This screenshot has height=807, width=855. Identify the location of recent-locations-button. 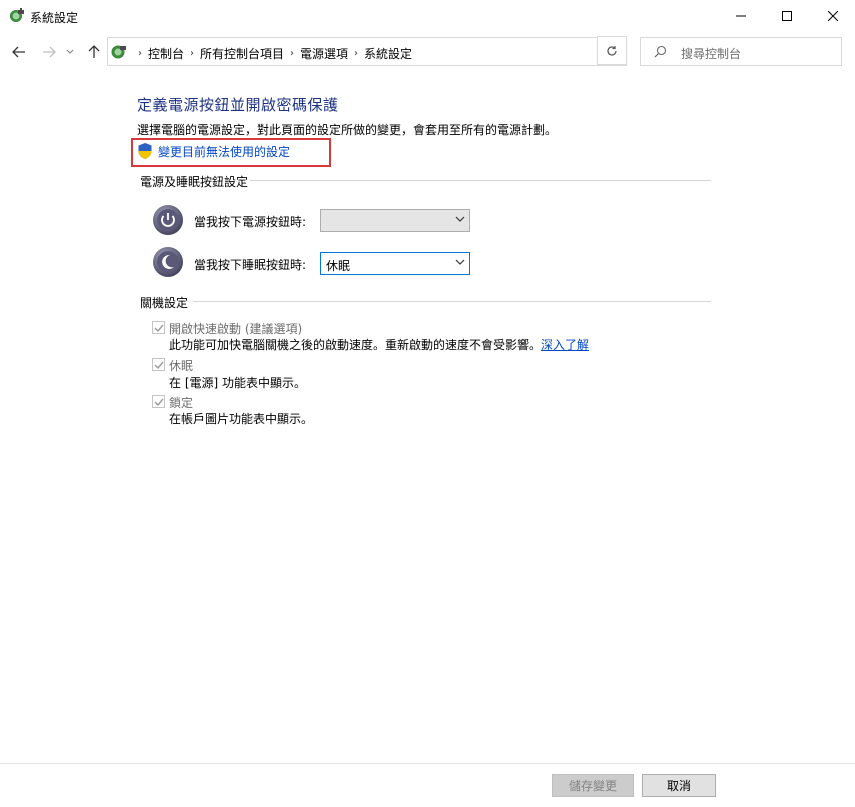
(70, 52).